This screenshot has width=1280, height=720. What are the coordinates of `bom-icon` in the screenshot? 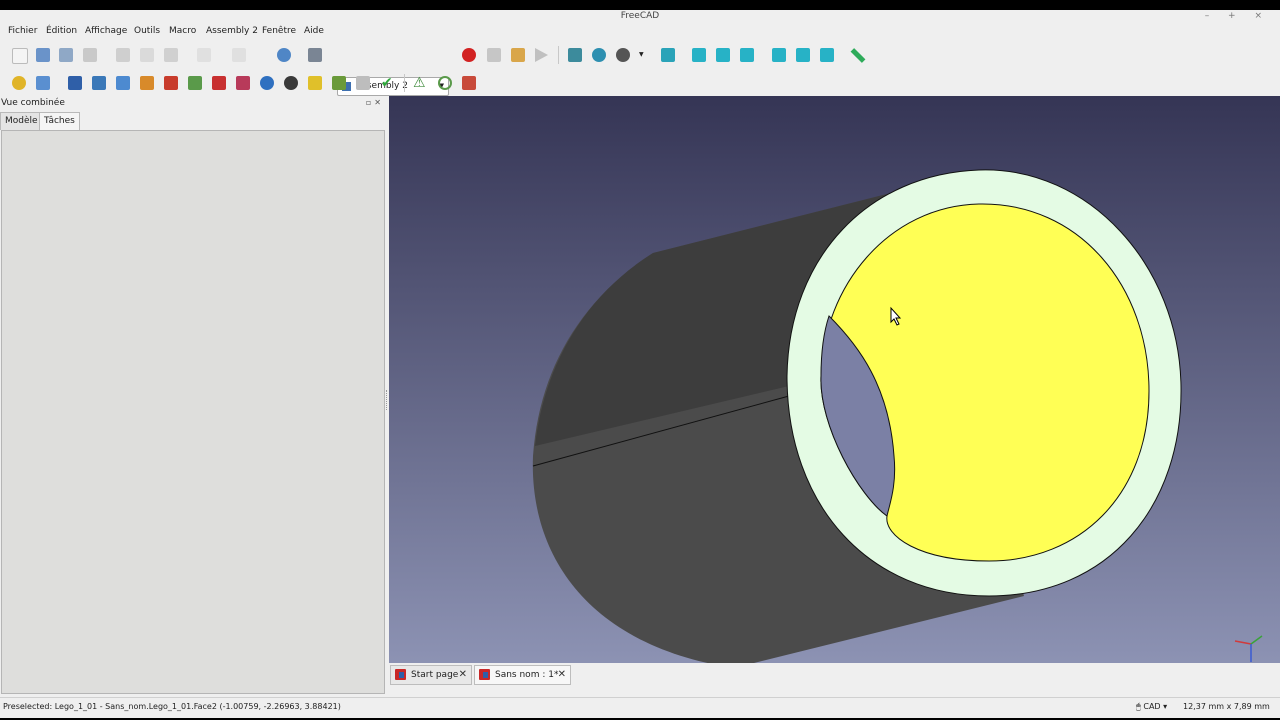 It's located at (315, 83).